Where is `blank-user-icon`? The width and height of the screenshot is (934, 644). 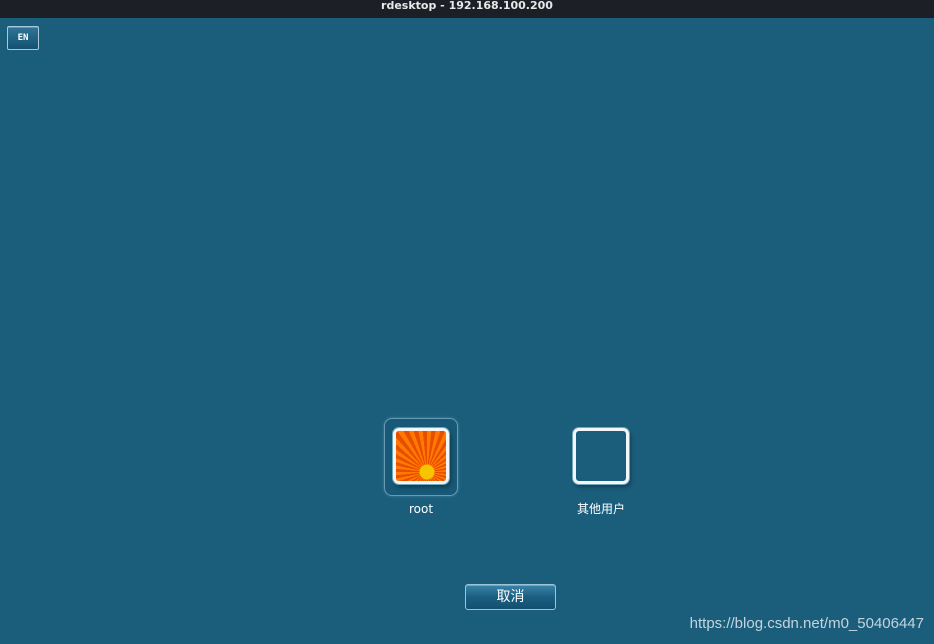 blank-user-icon is located at coordinates (601, 456).